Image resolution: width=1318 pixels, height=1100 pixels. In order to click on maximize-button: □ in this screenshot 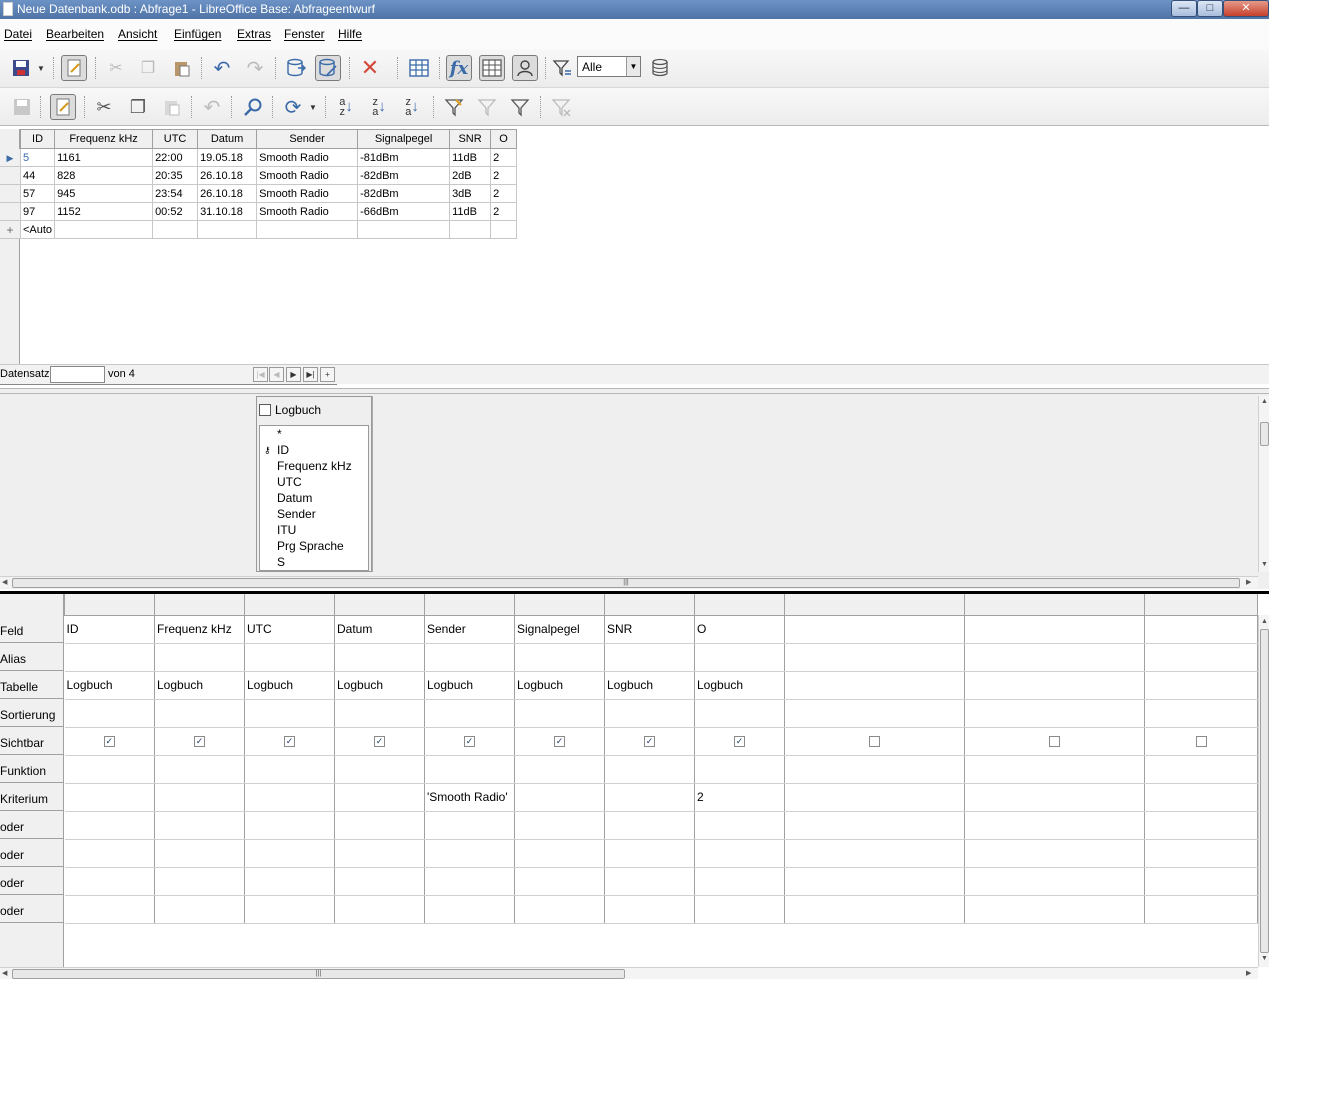, I will do `click(1210, 8)`.